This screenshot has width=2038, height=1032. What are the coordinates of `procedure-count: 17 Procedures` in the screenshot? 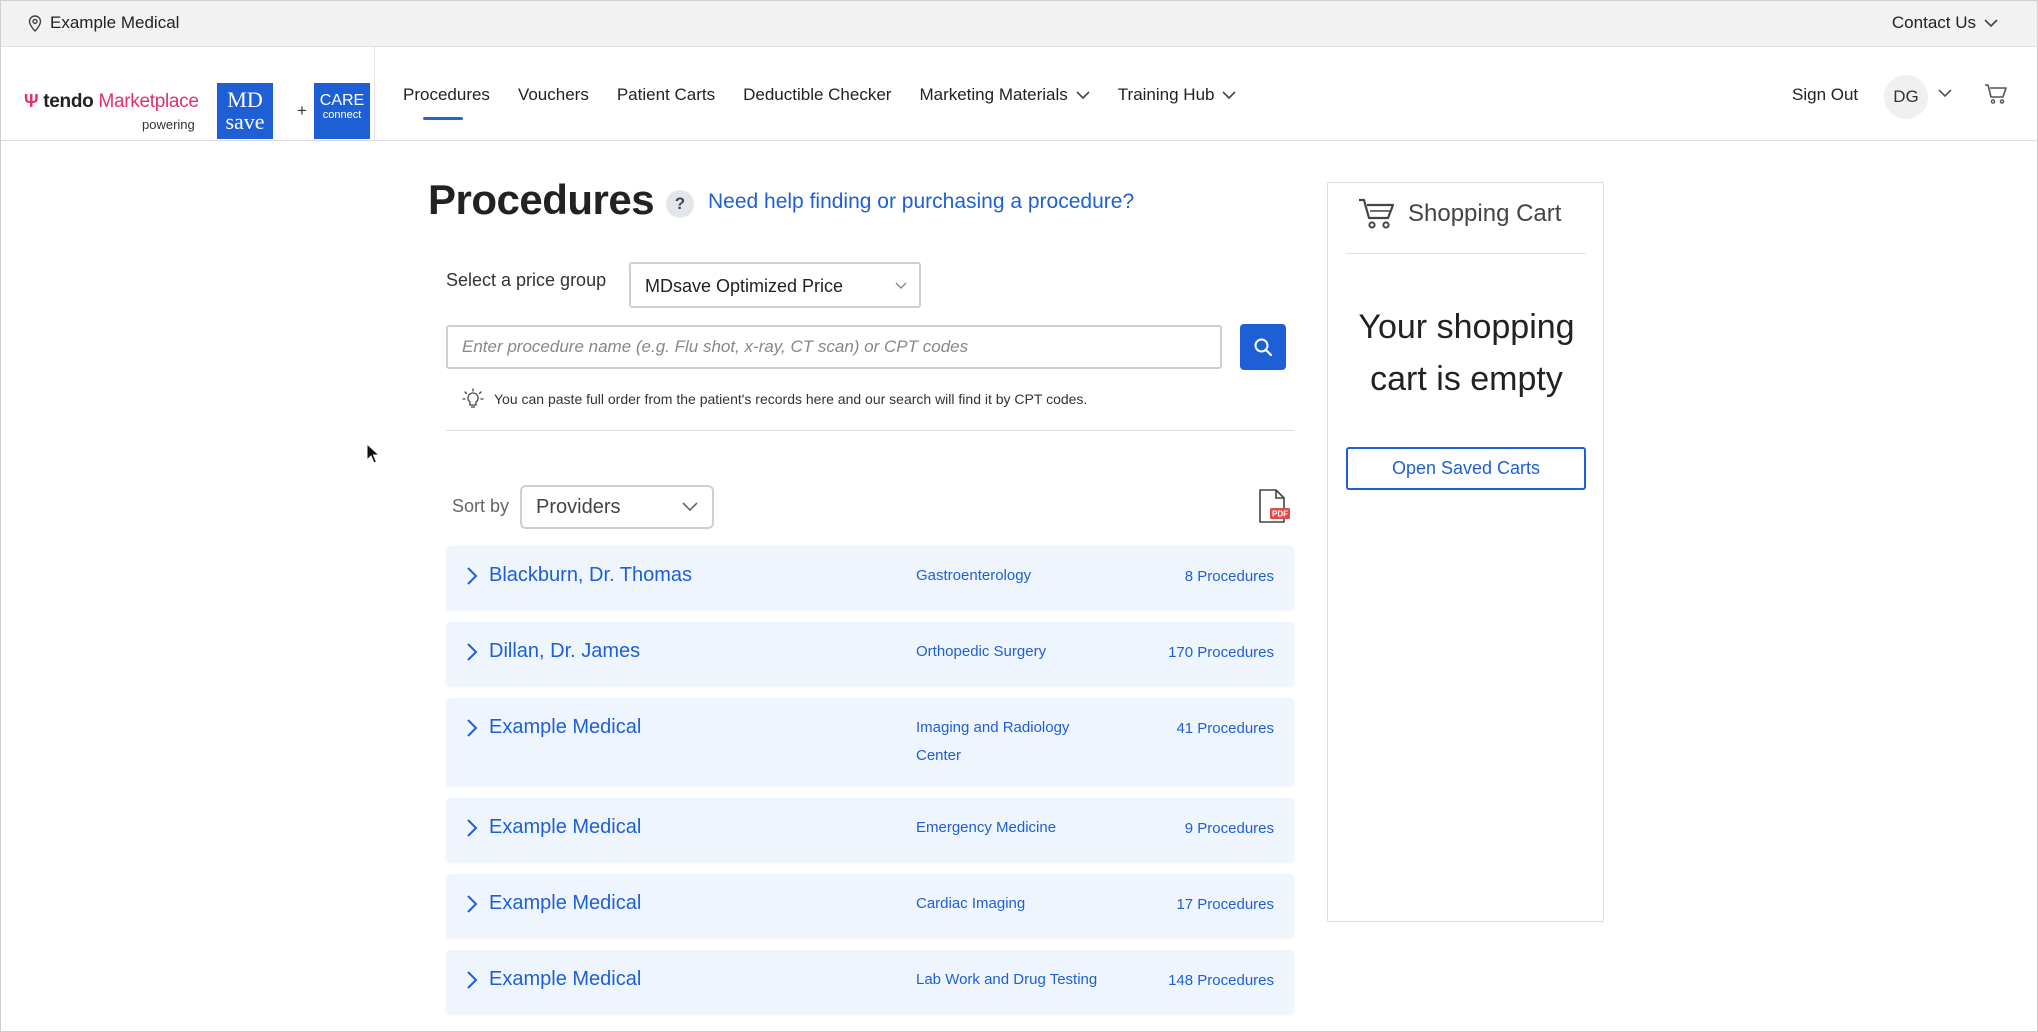 It's located at (1225, 904).